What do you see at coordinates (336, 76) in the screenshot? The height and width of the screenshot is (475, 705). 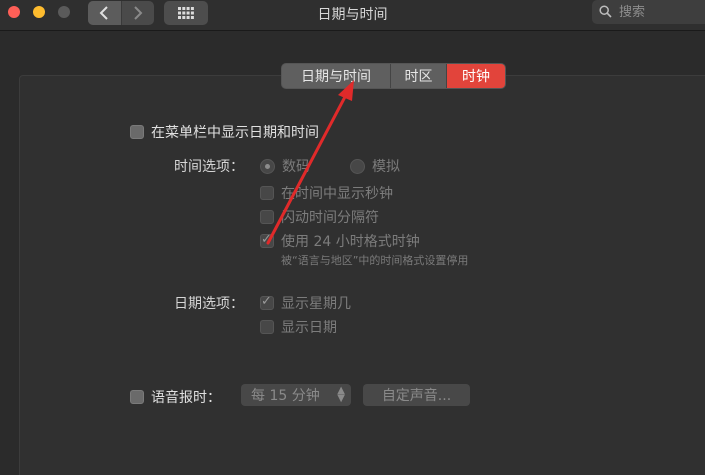 I see `tab-date-time: 日期与时间` at bounding box center [336, 76].